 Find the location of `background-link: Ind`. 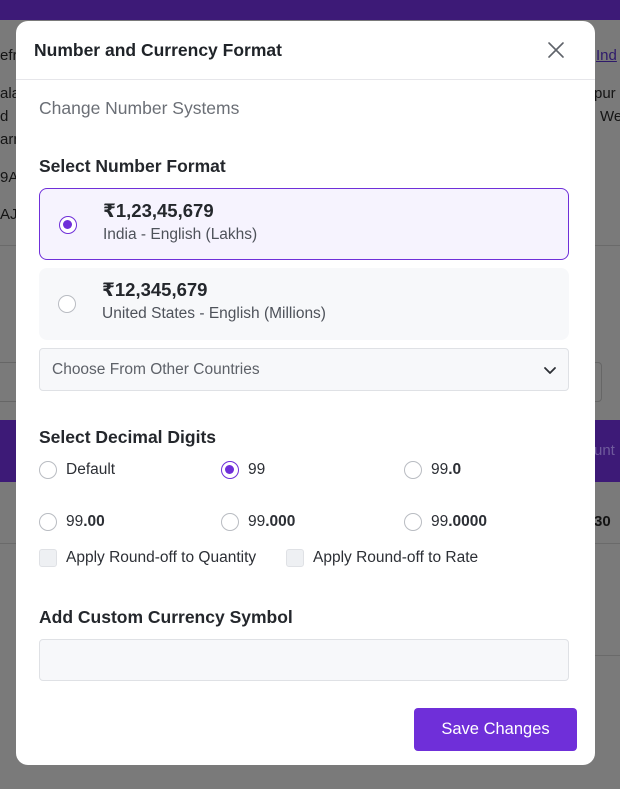

background-link: Ind is located at coordinates (606, 55).